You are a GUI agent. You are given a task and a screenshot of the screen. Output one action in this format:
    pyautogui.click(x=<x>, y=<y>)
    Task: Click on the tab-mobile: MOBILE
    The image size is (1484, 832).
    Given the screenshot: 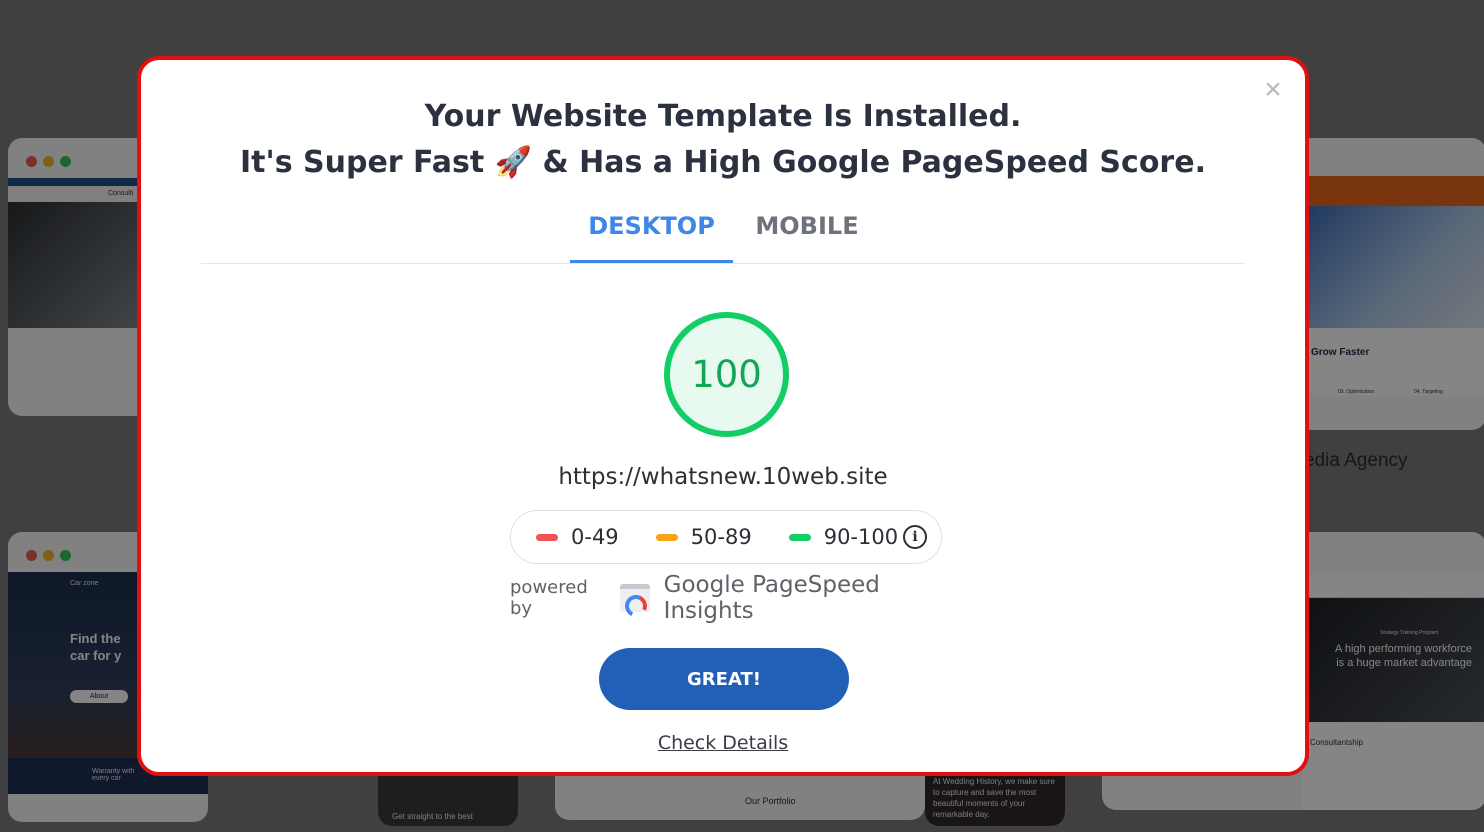 What is the action you would take?
    pyautogui.click(x=807, y=231)
    